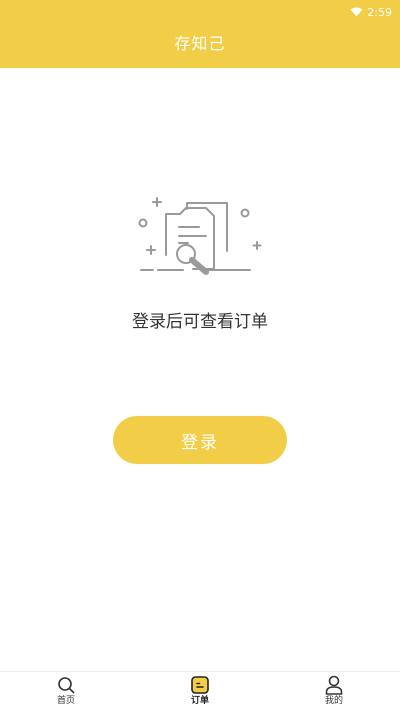 This screenshot has width=400, height=712. Describe the element at coordinates (200, 322) in the screenshot. I see `empty-state-message: 登录后可查看订单` at that location.